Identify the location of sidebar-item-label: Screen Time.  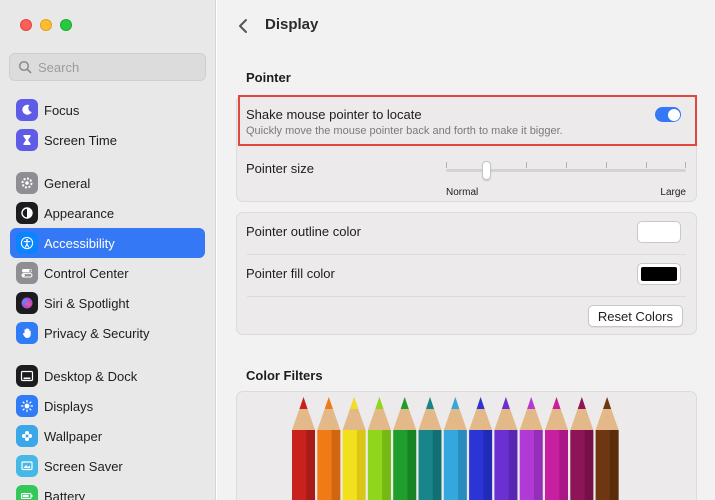
(80, 140).